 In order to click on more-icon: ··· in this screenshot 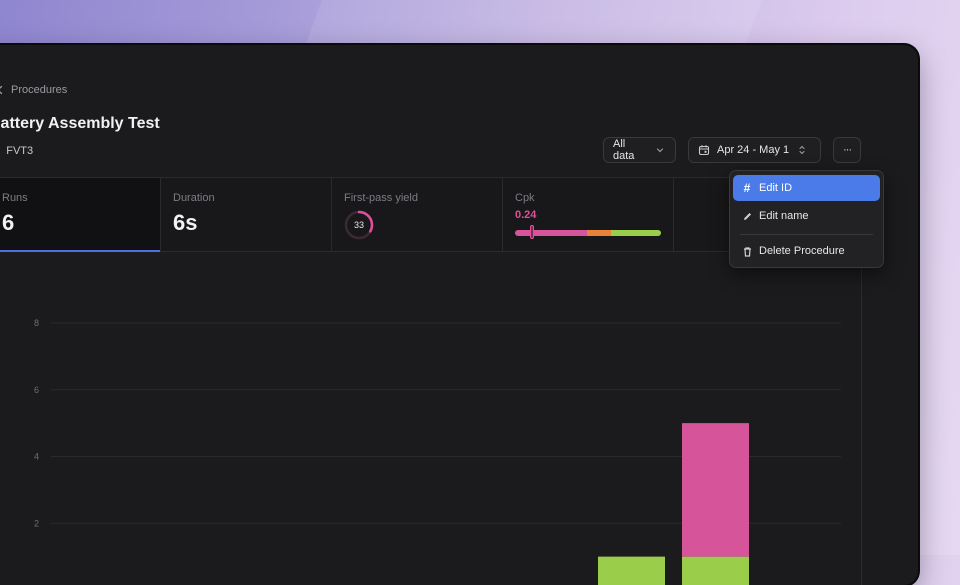, I will do `click(847, 150)`.